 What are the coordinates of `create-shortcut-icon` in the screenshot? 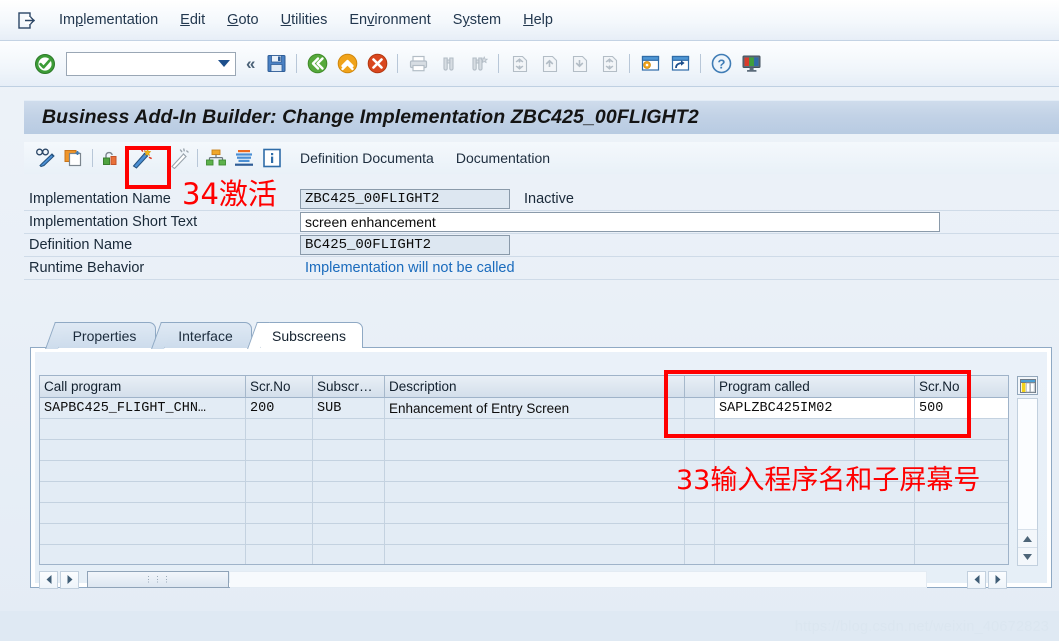 It's located at (680, 64).